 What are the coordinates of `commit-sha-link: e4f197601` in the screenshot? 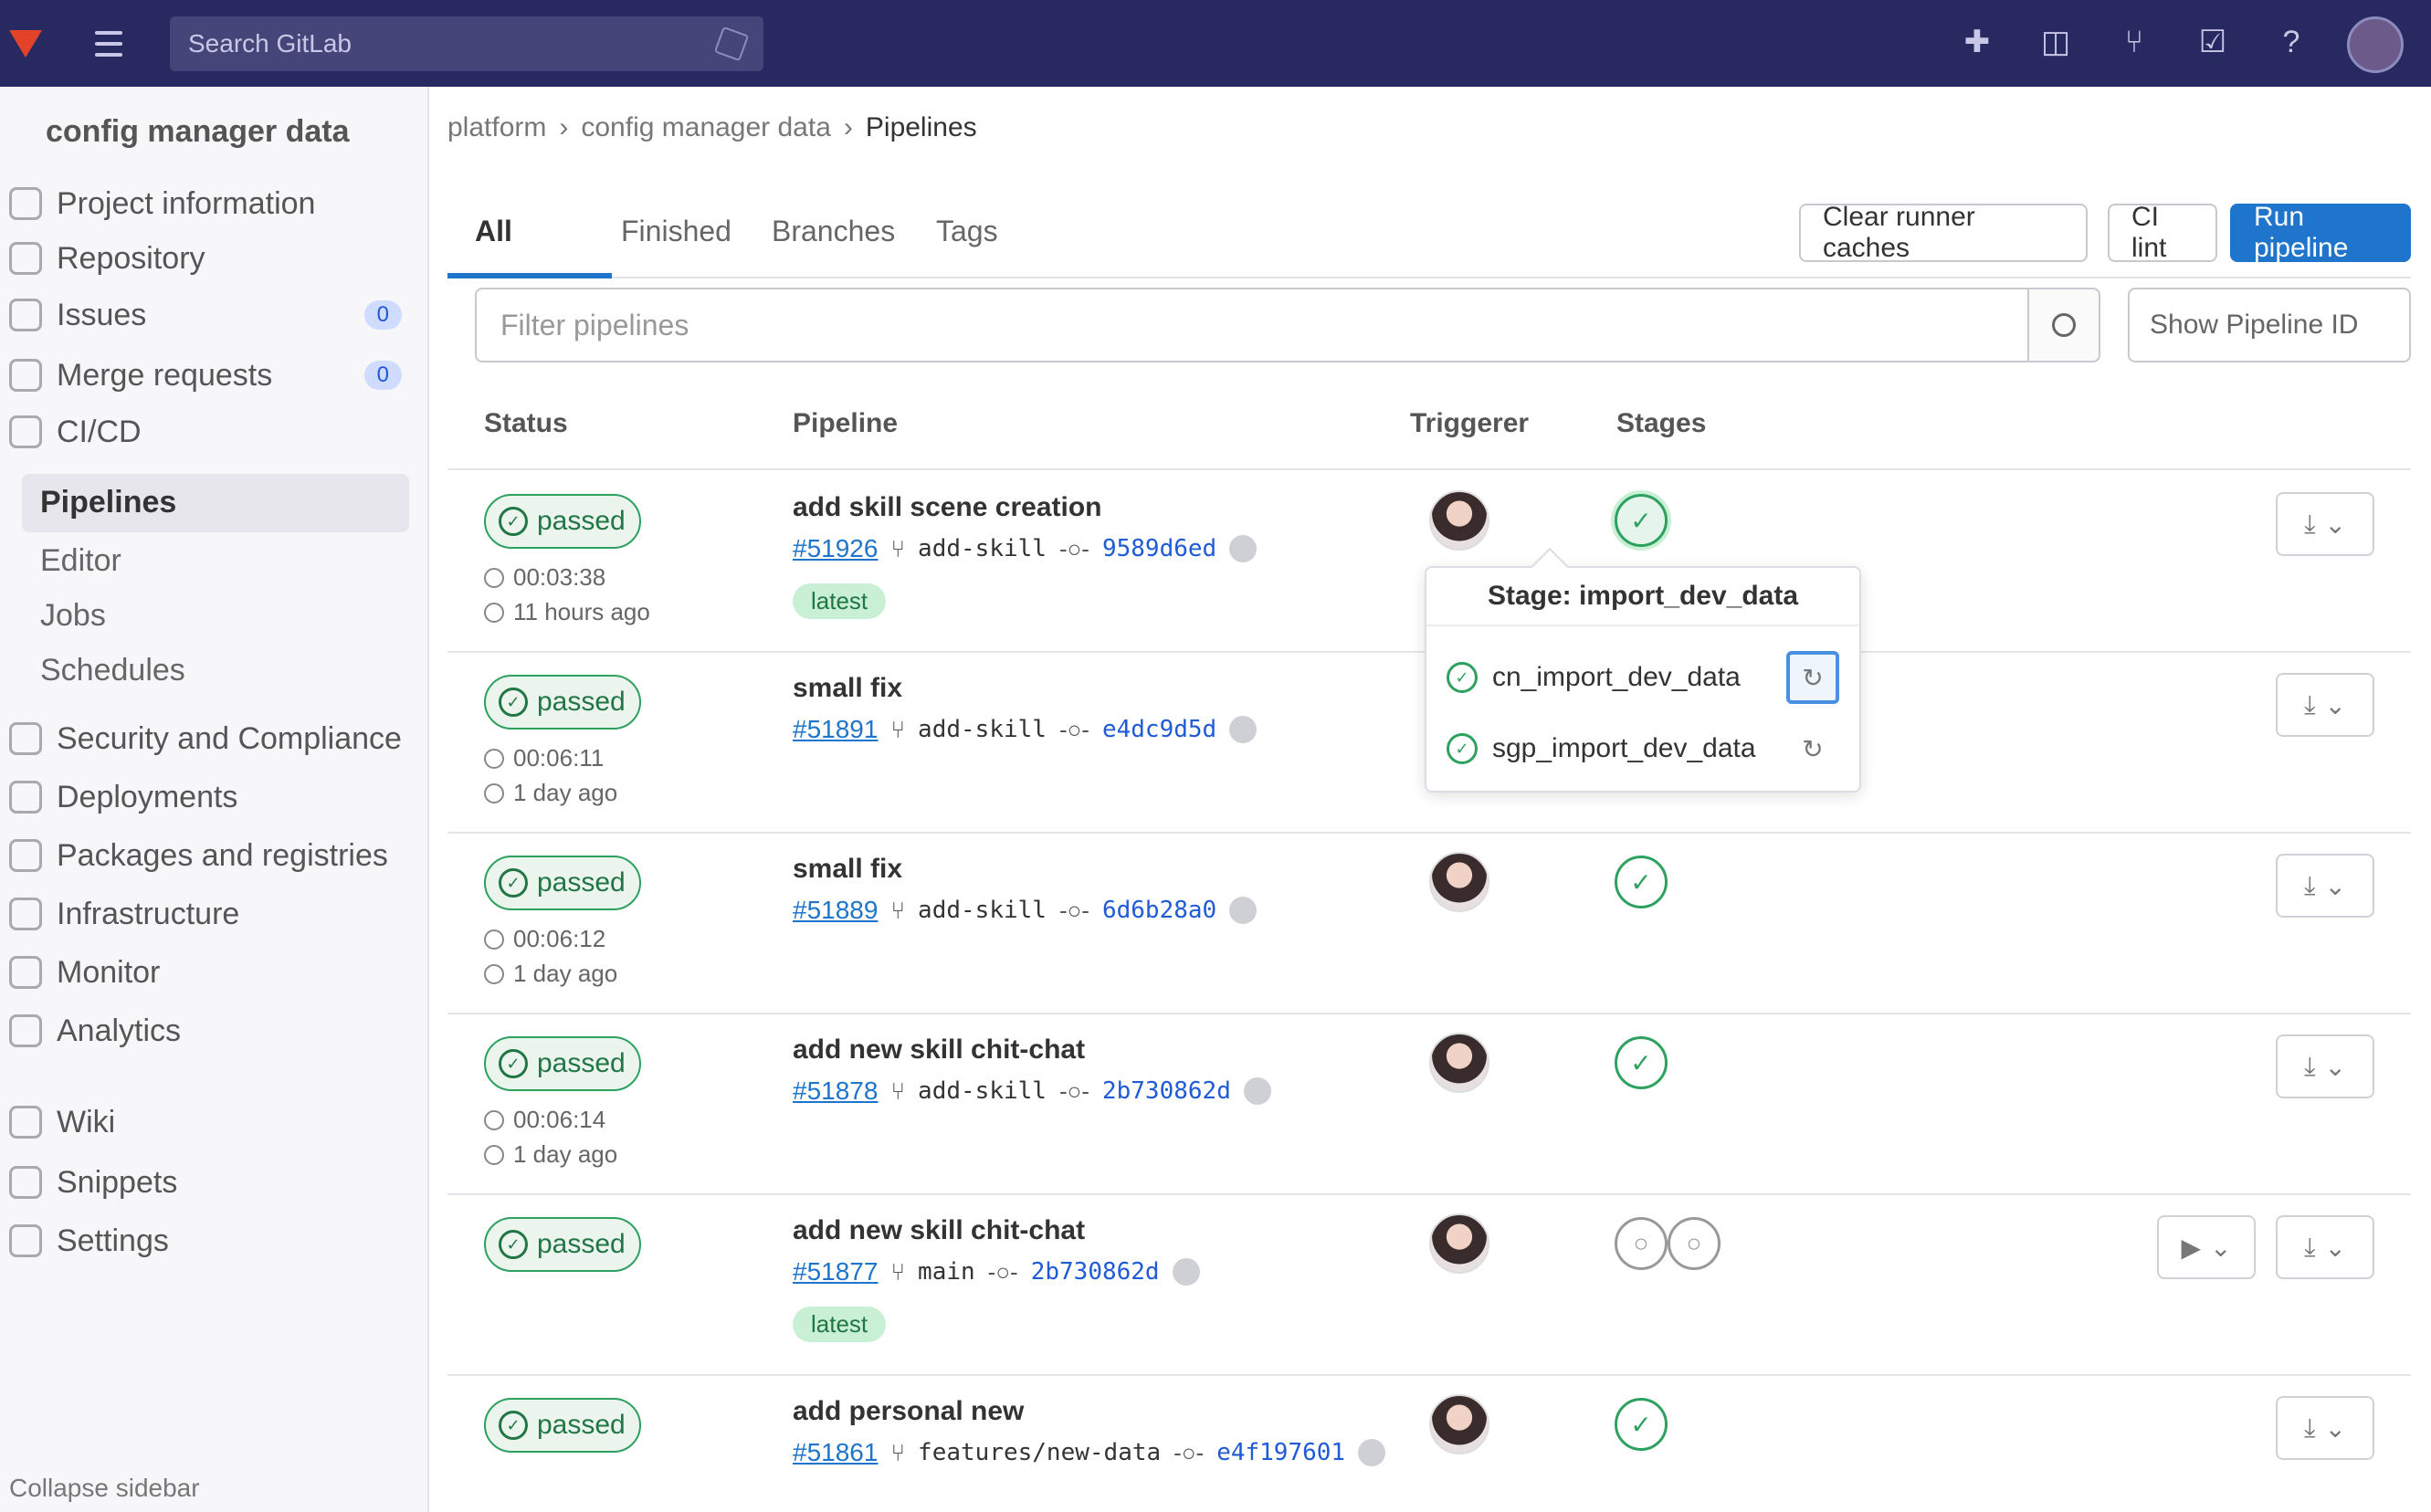 It's located at (1280, 1452).